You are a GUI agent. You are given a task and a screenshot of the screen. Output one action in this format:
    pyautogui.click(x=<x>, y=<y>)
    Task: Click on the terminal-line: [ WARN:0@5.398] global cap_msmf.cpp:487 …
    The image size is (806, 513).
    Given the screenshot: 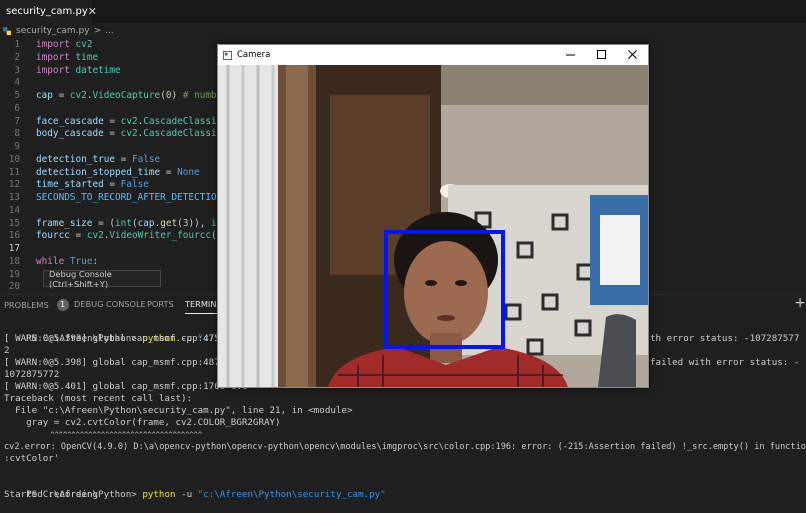 What is the action you would take?
    pyautogui.click(x=126, y=362)
    